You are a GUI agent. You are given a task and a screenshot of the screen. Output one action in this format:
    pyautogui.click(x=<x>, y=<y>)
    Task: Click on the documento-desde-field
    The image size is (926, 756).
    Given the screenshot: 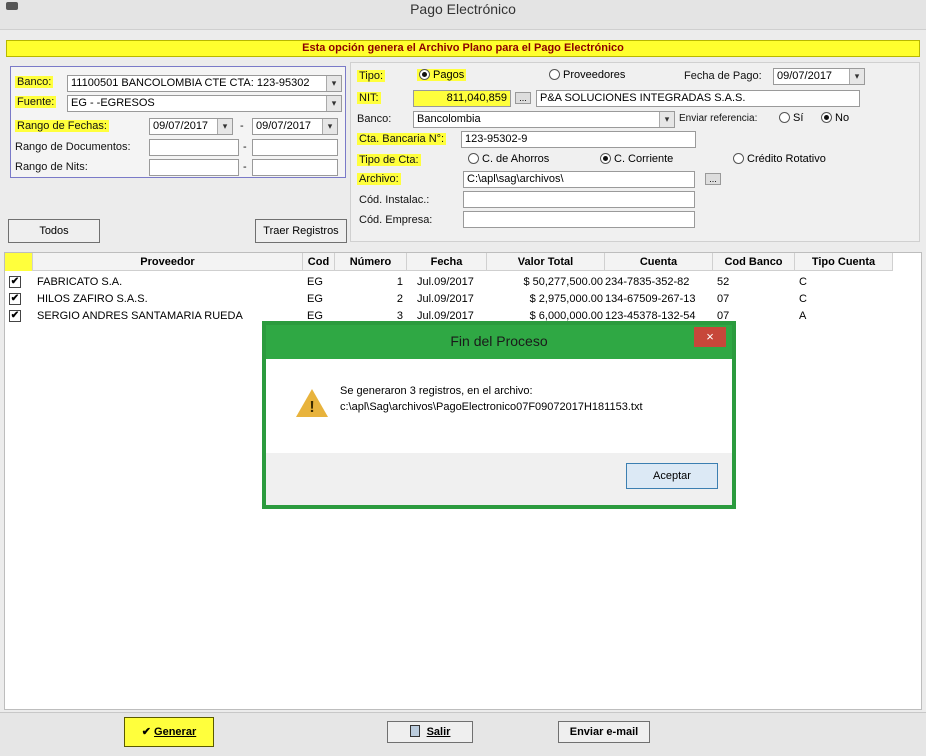 What is the action you would take?
    pyautogui.click(x=194, y=147)
    